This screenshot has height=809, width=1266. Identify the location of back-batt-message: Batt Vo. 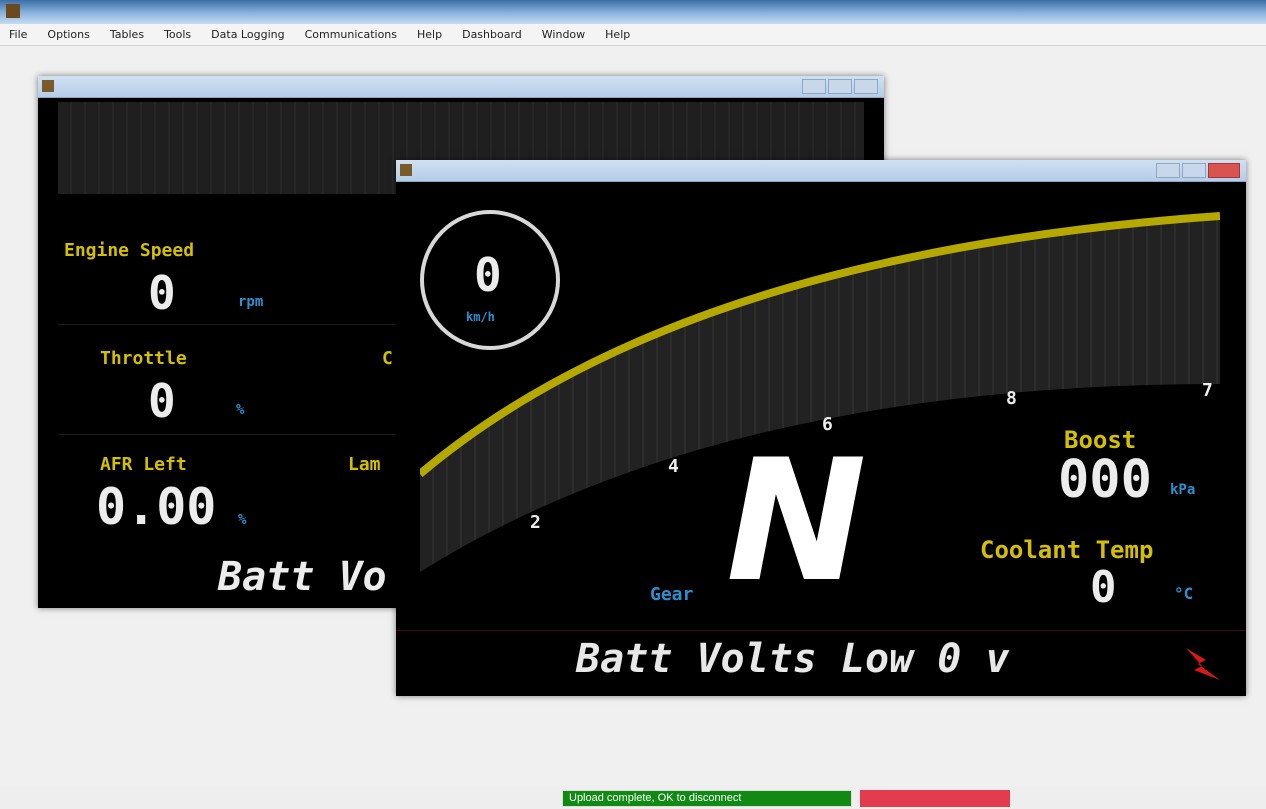
(302, 577).